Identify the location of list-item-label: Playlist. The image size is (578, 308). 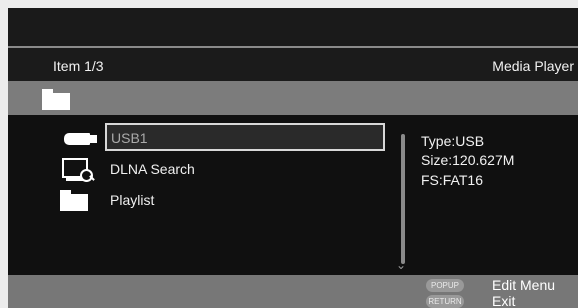
(132, 200).